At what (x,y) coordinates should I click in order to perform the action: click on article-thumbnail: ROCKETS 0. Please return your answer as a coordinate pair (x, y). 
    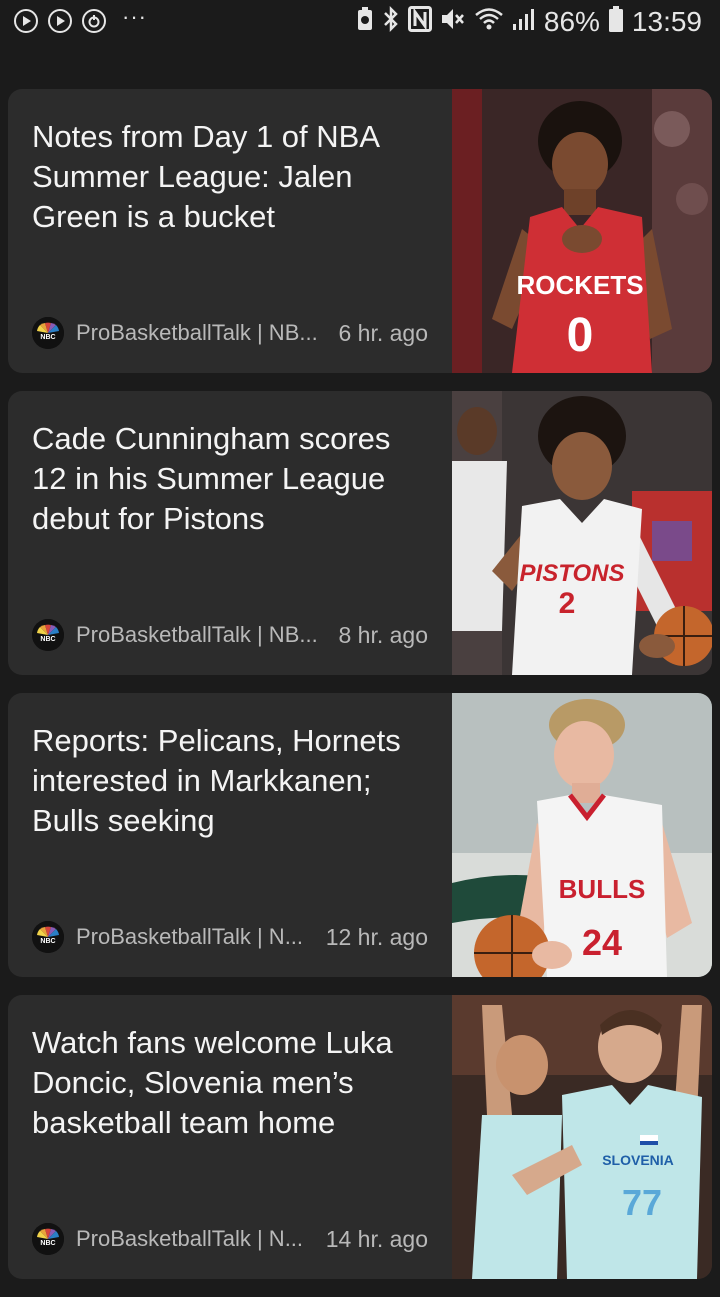
    Looking at the image, I should click on (582, 231).